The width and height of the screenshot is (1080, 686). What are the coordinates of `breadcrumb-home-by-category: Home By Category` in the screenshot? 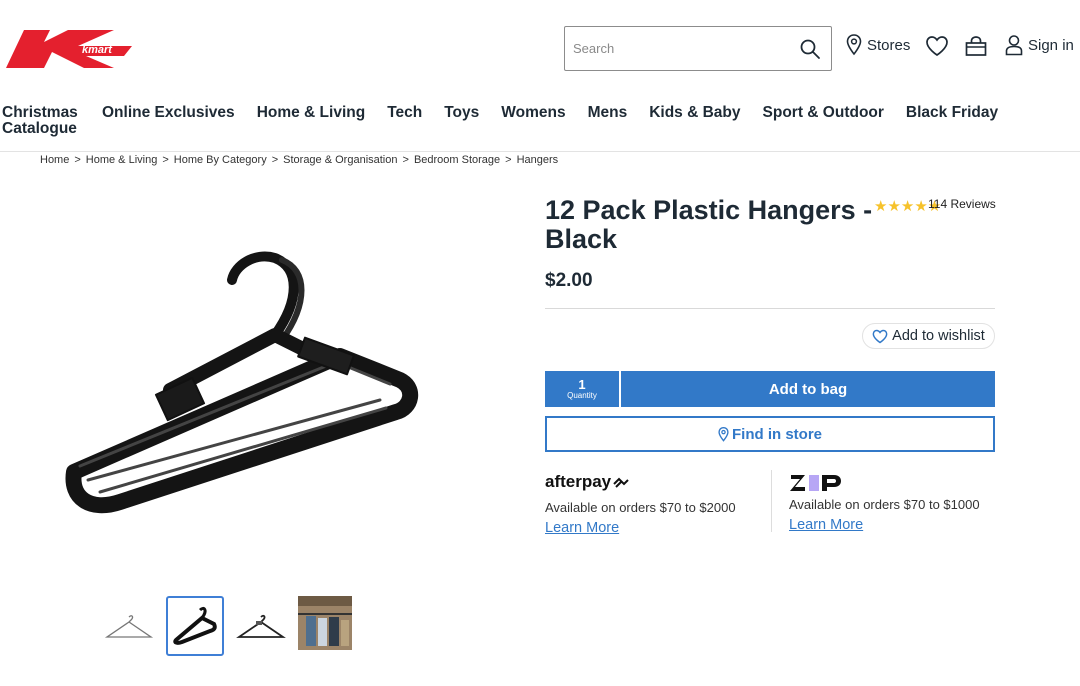 It's located at (220, 160).